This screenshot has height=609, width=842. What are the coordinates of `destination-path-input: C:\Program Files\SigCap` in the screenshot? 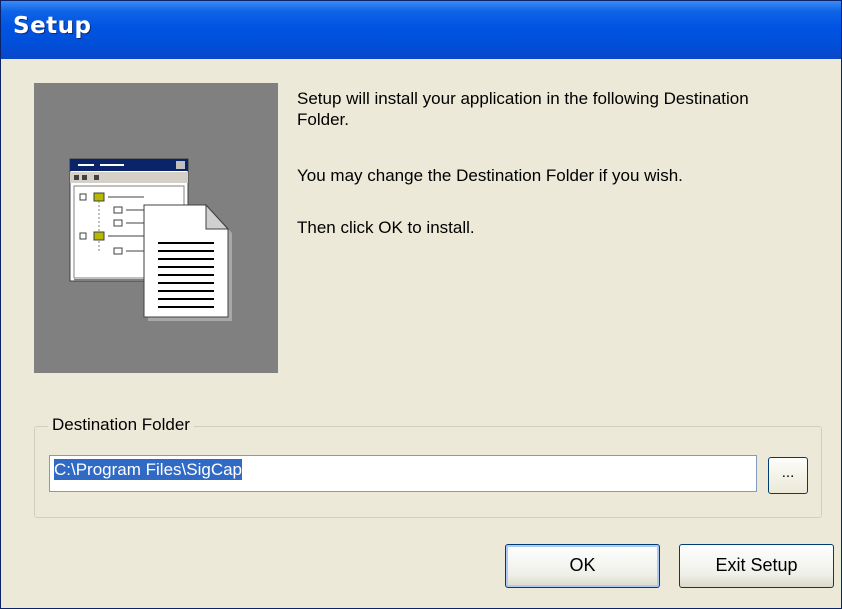 It's located at (403, 473).